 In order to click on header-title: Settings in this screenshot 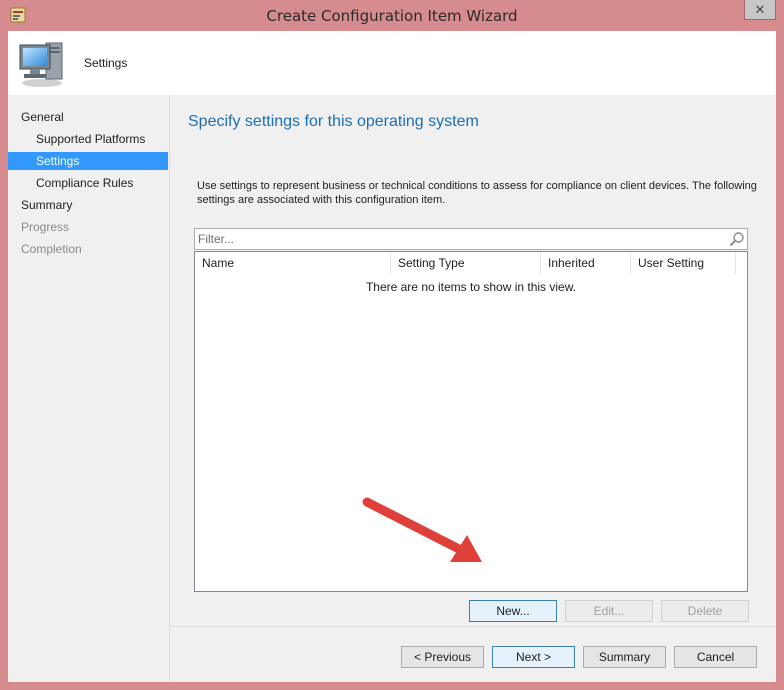, I will do `click(106, 63)`.